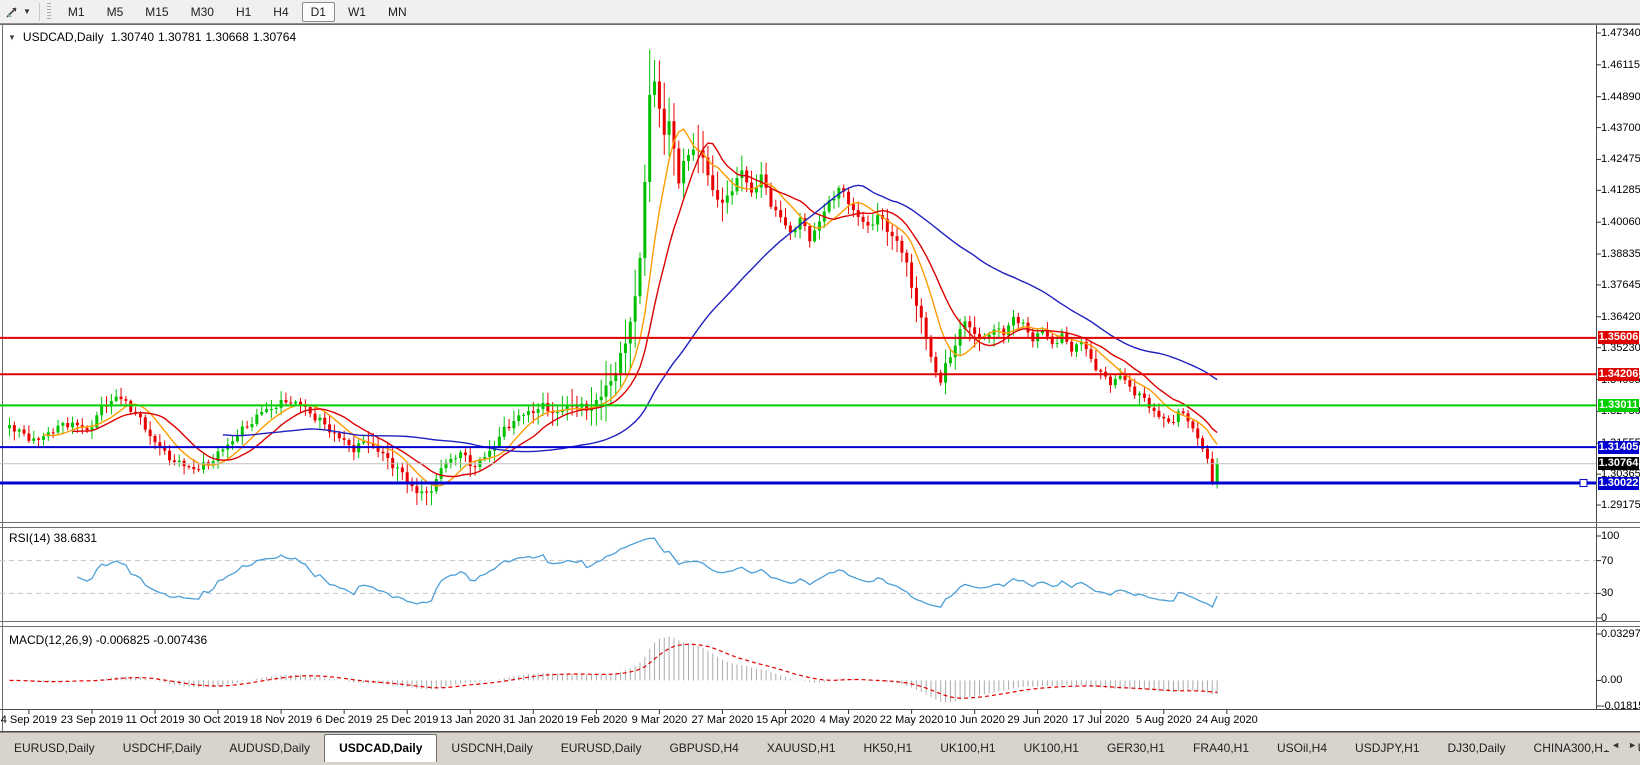 This screenshot has height=765, width=1640. I want to click on crosshair-cursor-icon, so click(13, 12).